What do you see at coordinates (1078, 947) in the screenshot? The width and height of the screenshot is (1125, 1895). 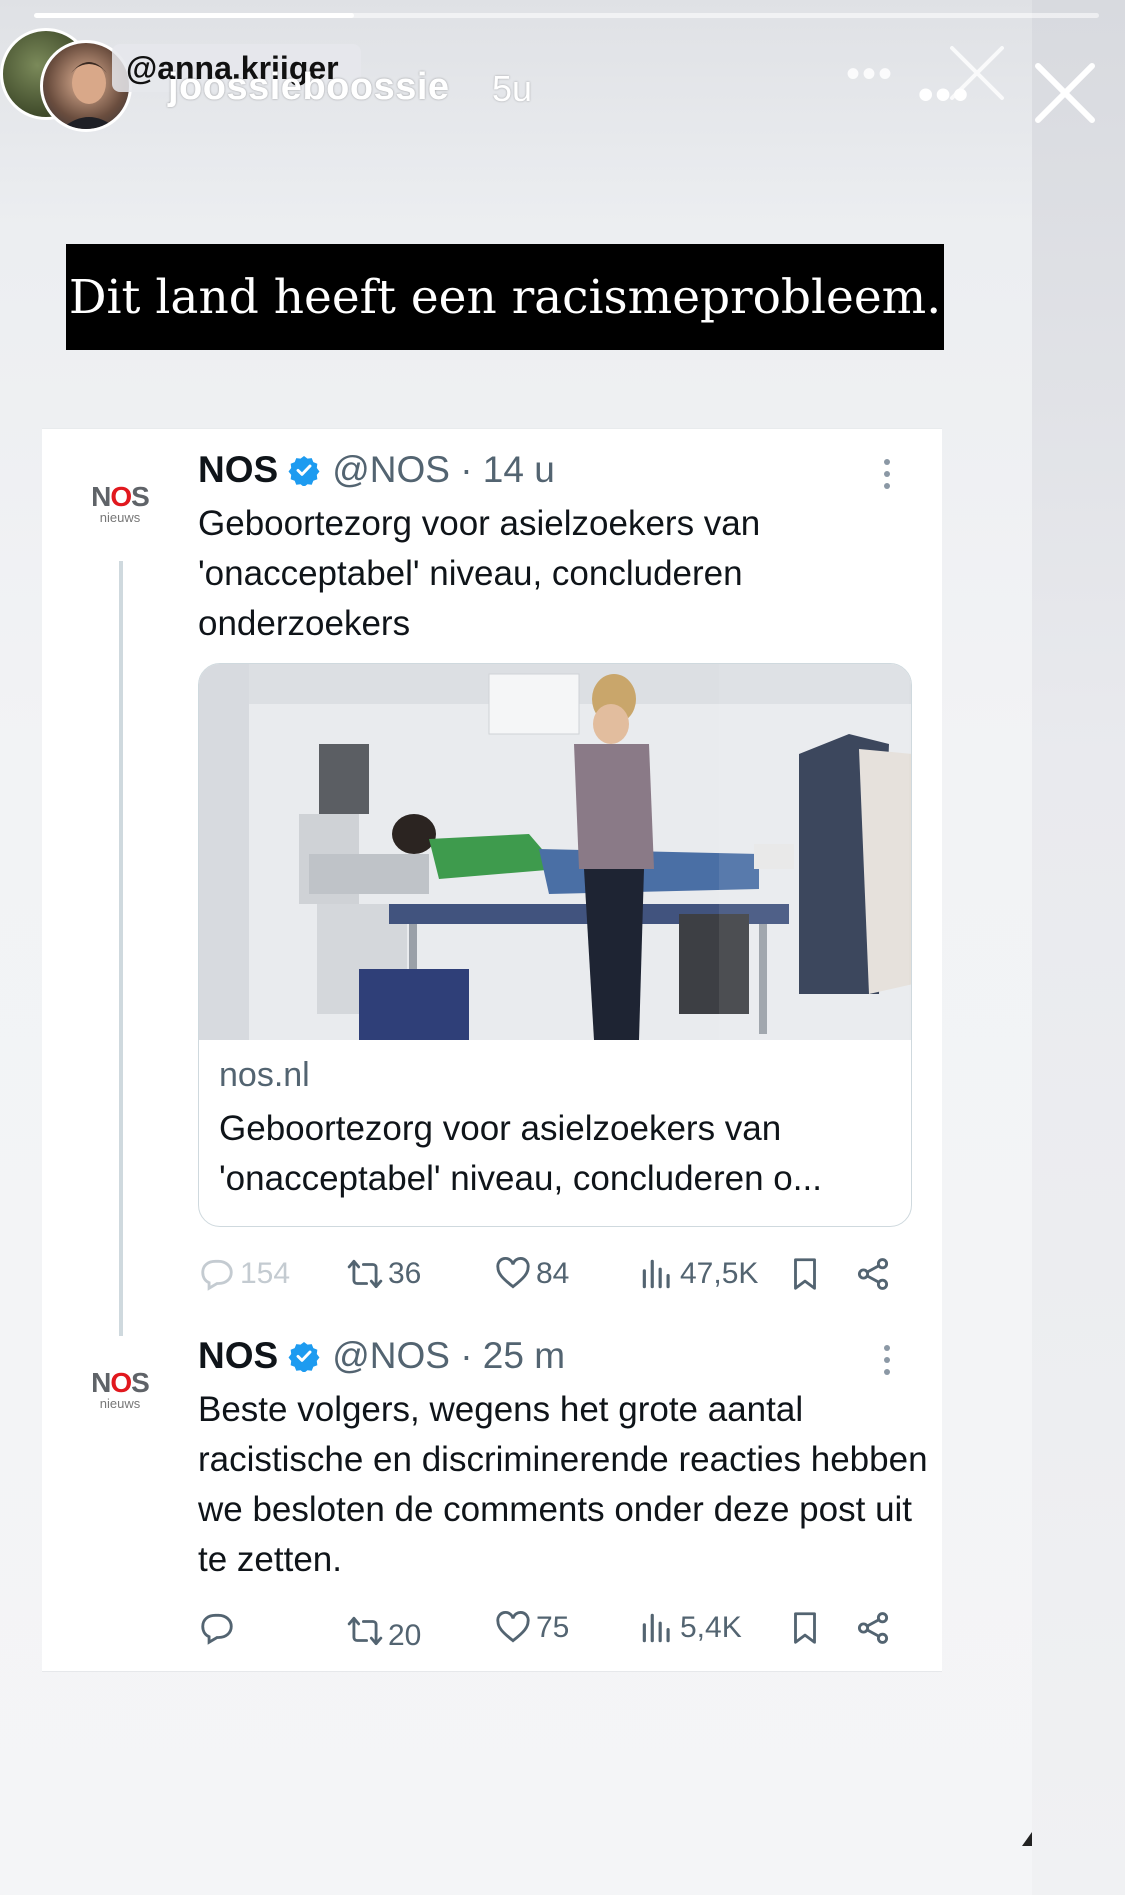 I see `story-background-strip` at bounding box center [1078, 947].